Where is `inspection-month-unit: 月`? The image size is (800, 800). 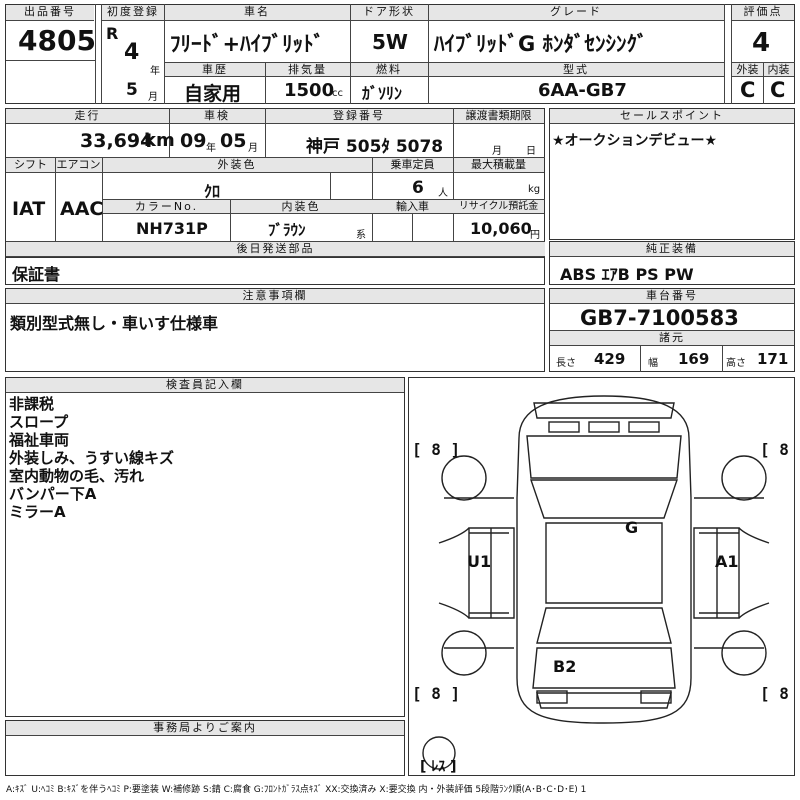 inspection-month-unit: 月 is located at coordinates (253, 148).